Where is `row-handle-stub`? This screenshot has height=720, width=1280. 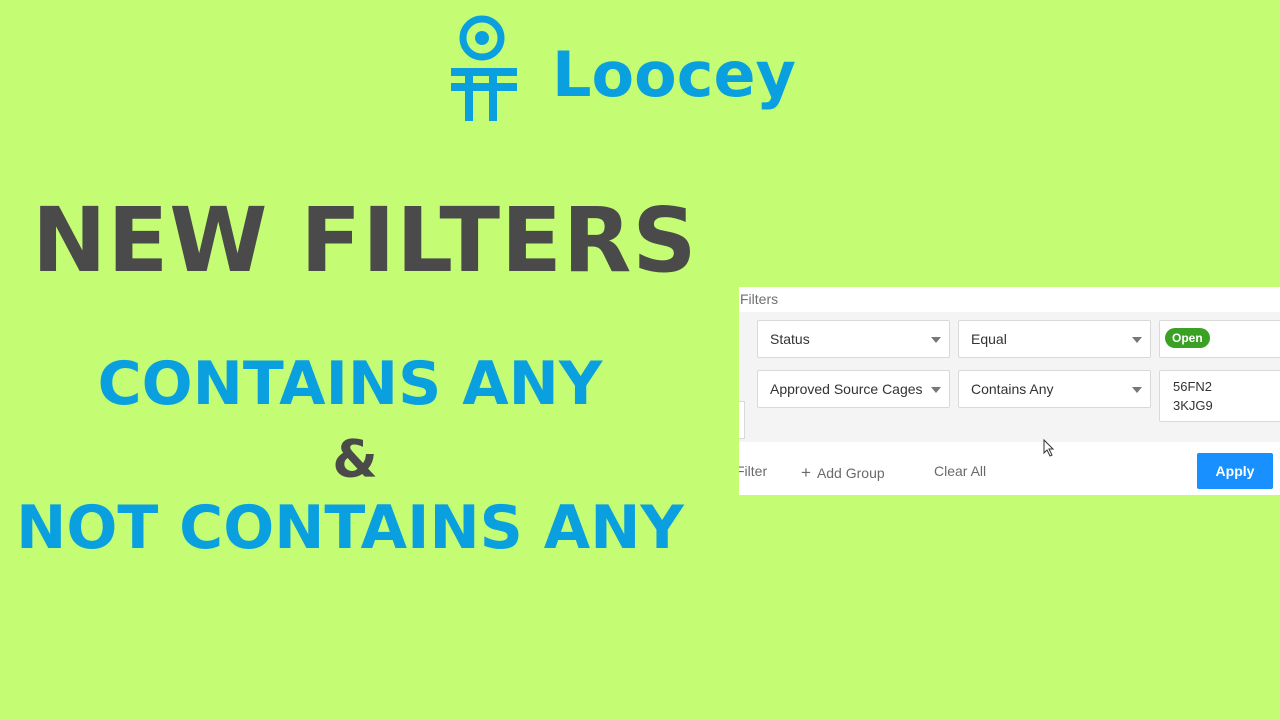
row-handle-stub is located at coordinates (742, 420).